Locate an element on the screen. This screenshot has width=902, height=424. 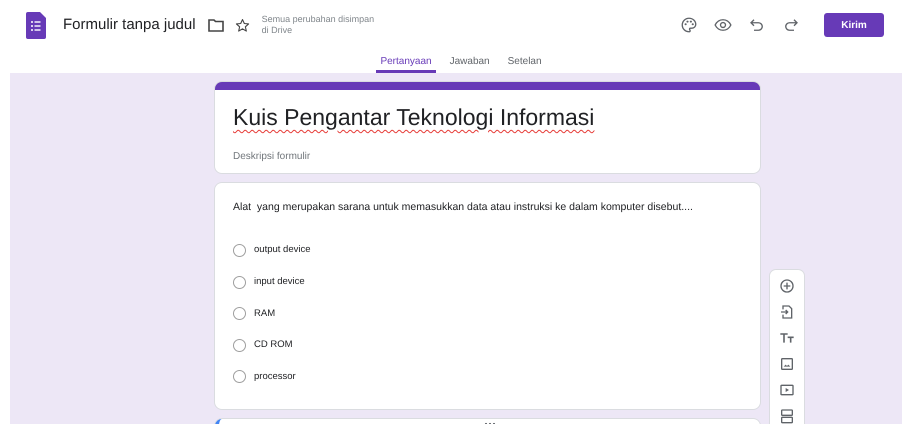
form-name: Formulir tanpa judul is located at coordinates (129, 25).